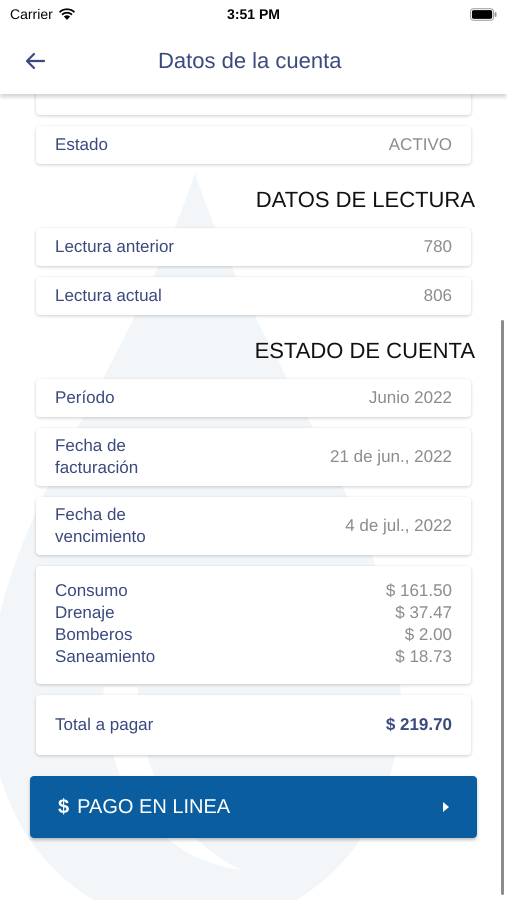 The height and width of the screenshot is (900, 507). I want to click on screen-title: Datos de la cuenta, so click(250, 61).